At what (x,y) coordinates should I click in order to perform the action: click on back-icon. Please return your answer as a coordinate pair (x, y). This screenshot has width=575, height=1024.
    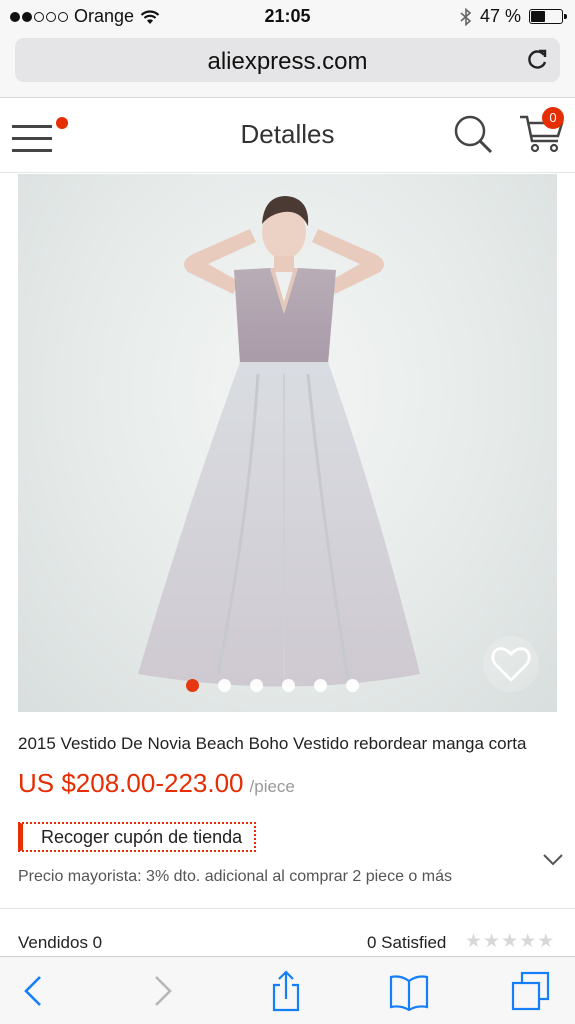
    Looking at the image, I should click on (34, 991).